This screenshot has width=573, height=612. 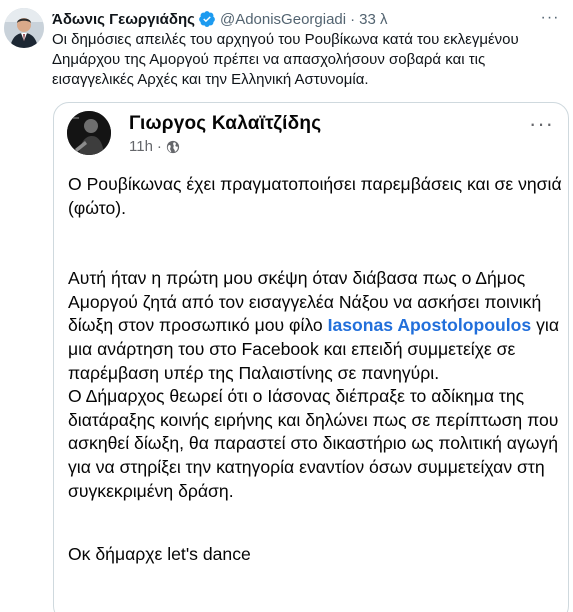 I want to click on author-name: Άδωνις Γεωργιάδης, so click(x=123, y=19).